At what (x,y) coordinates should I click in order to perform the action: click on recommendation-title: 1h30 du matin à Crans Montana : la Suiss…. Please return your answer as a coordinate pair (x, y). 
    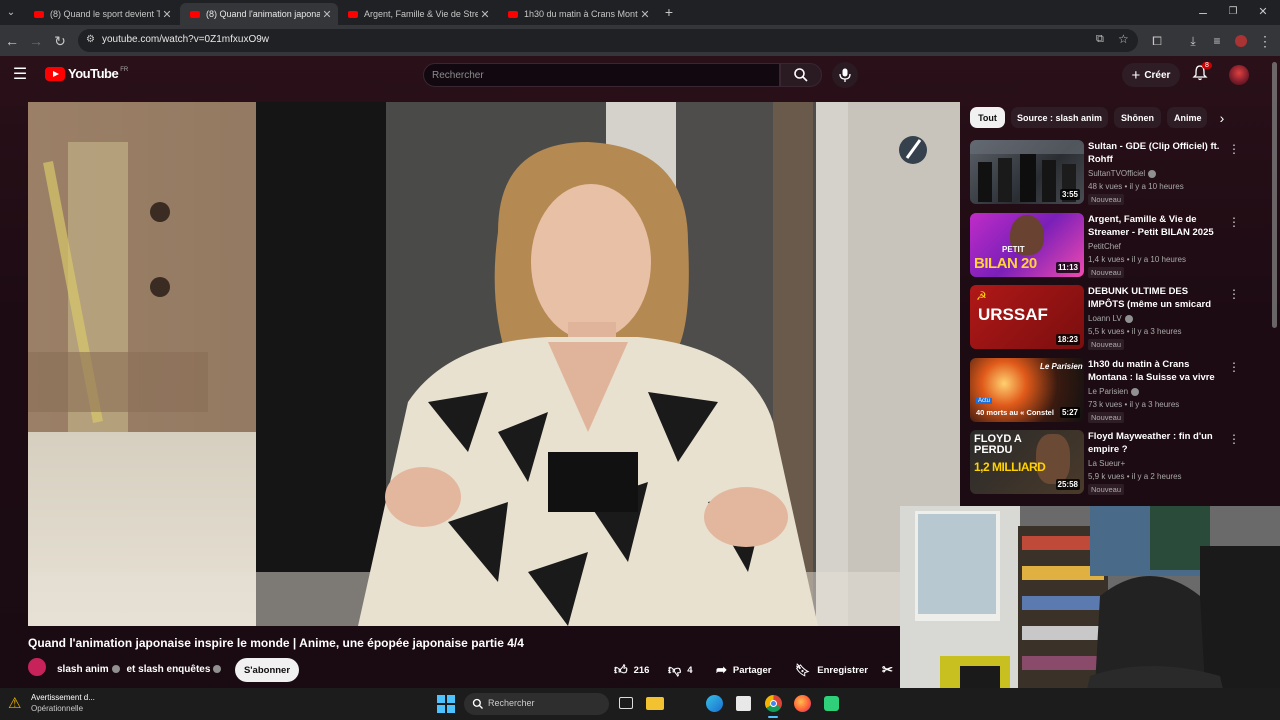
    Looking at the image, I should click on (1156, 371).